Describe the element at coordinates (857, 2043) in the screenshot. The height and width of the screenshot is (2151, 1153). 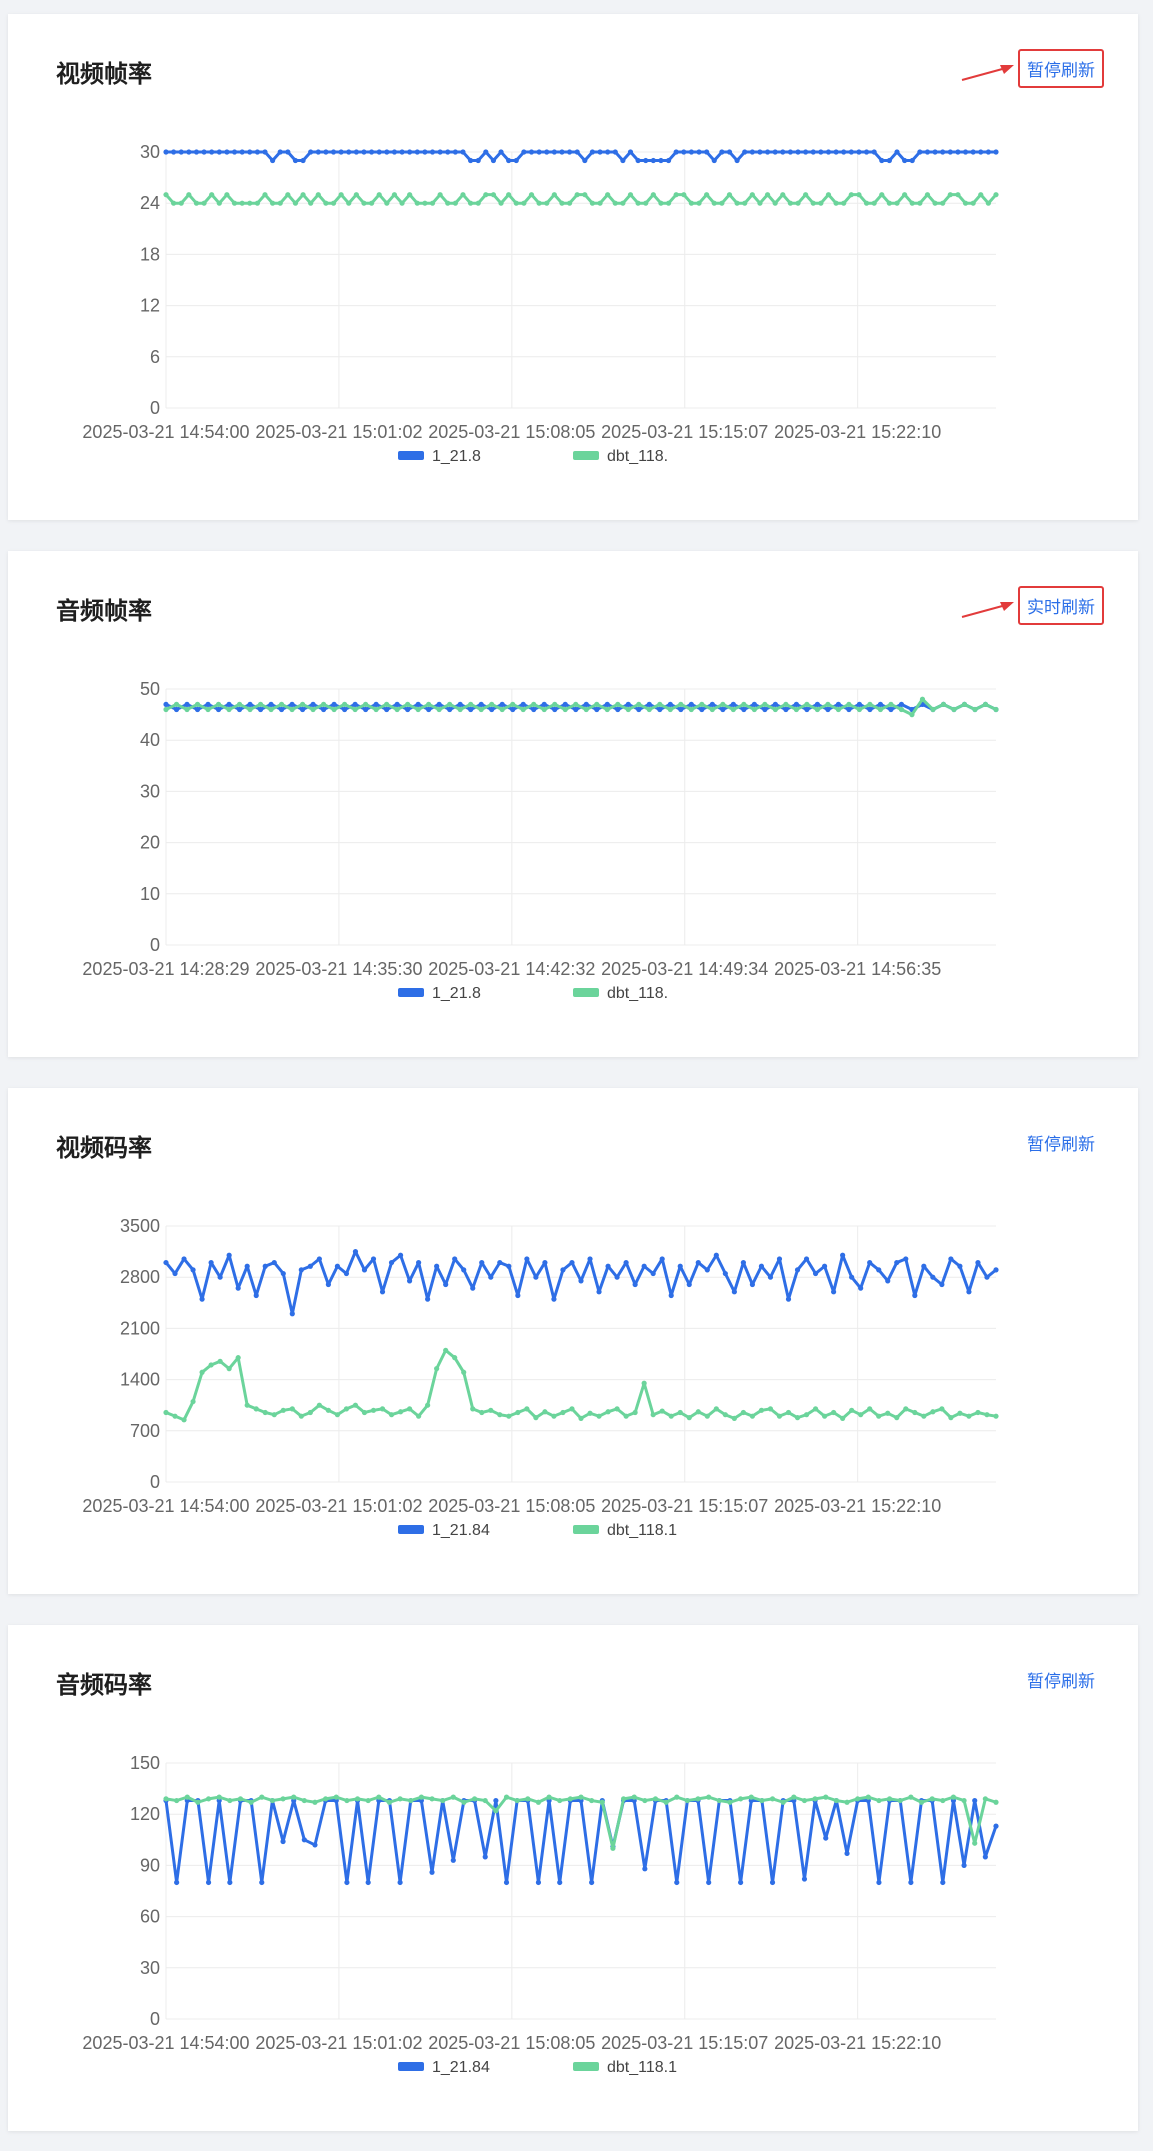
I see `x-tick-label: 2025-03-21 15:22:10` at that location.